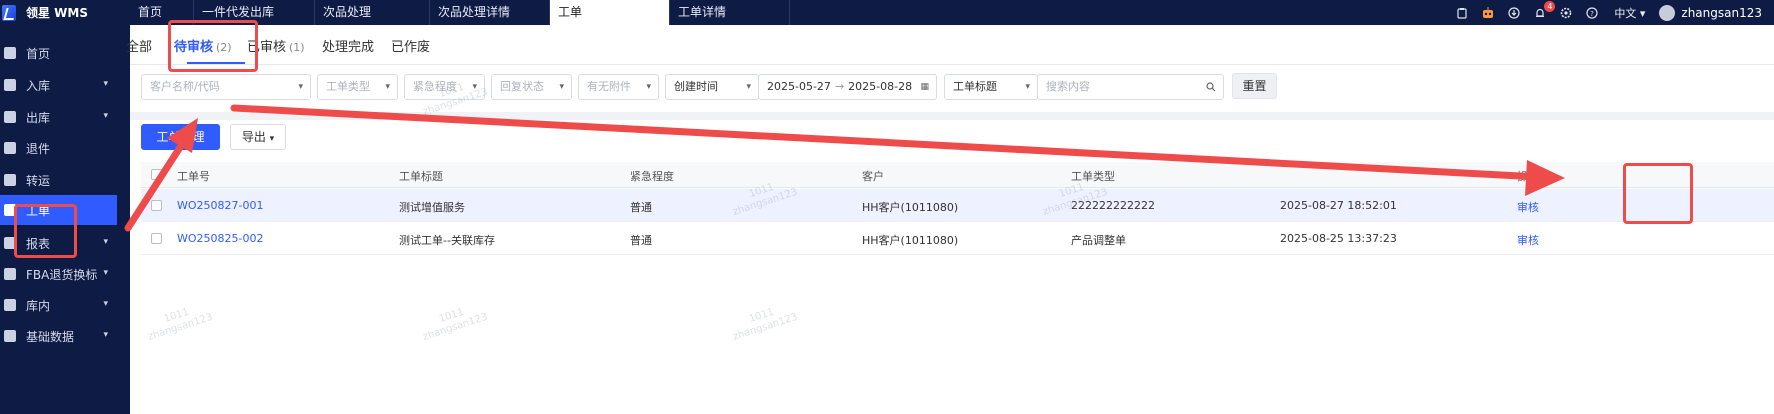  Describe the element at coordinates (1528, 176) in the screenshot. I see `col-actions: 操作` at that location.